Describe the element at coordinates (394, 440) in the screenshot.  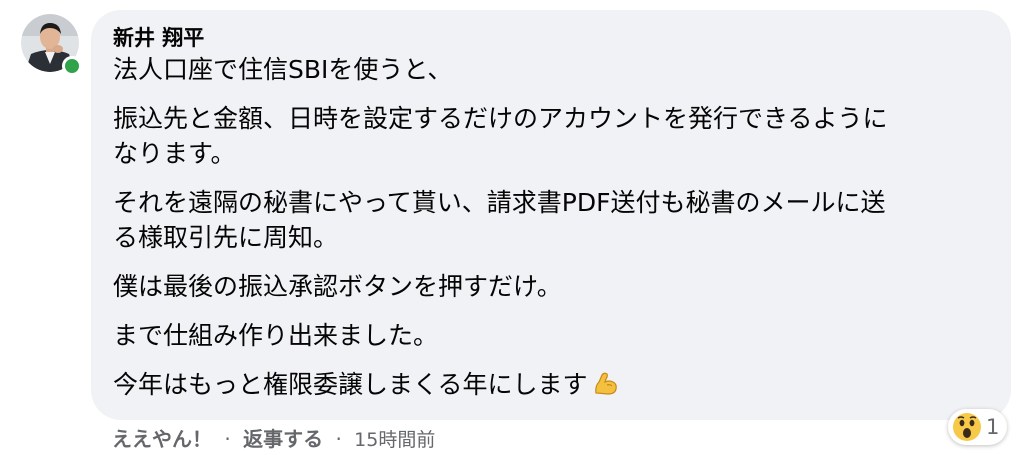
I see `comment-timestamp: 15時間前` at that location.